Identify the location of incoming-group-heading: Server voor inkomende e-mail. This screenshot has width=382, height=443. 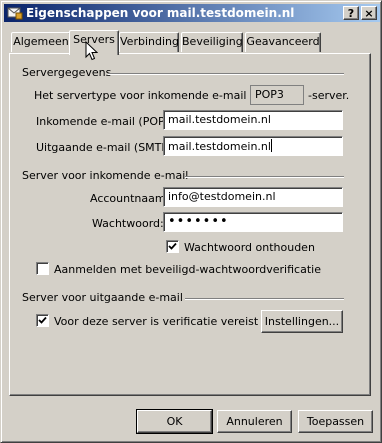
(105, 175).